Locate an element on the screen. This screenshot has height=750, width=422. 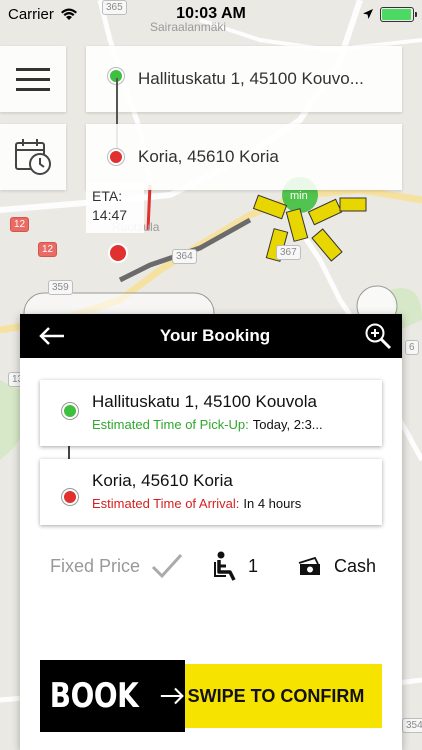
booking-options: Fixed Price 1 Cash is located at coordinates (211, 566).